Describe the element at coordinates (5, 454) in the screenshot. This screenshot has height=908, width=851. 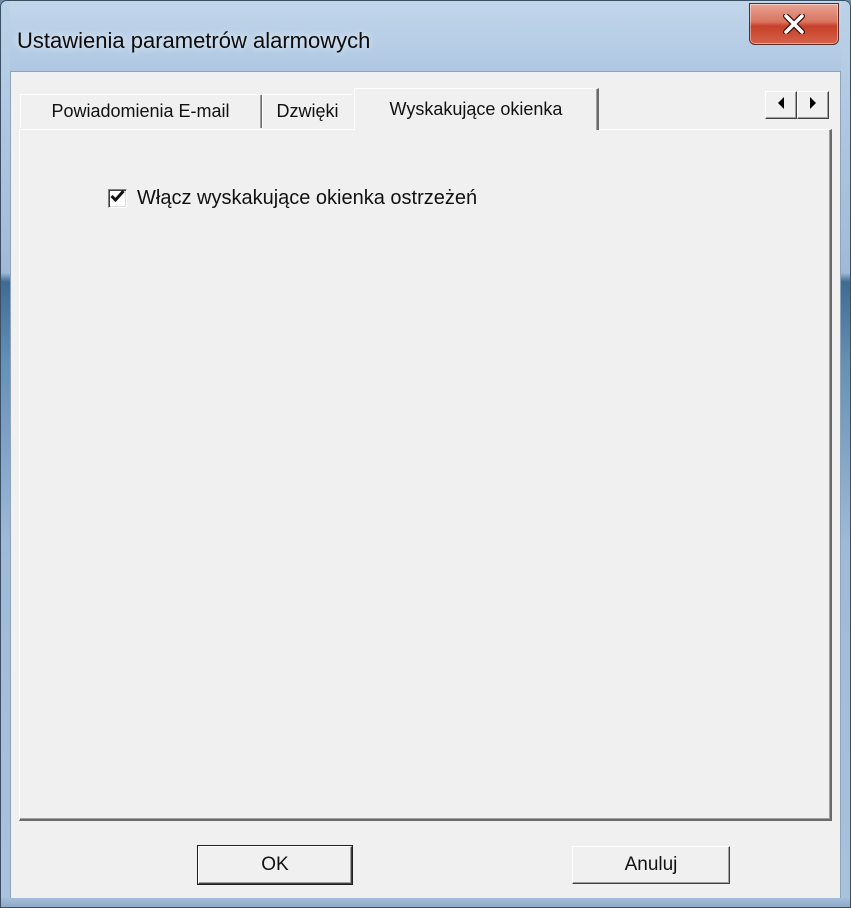
I see `window-frame-left` at that location.